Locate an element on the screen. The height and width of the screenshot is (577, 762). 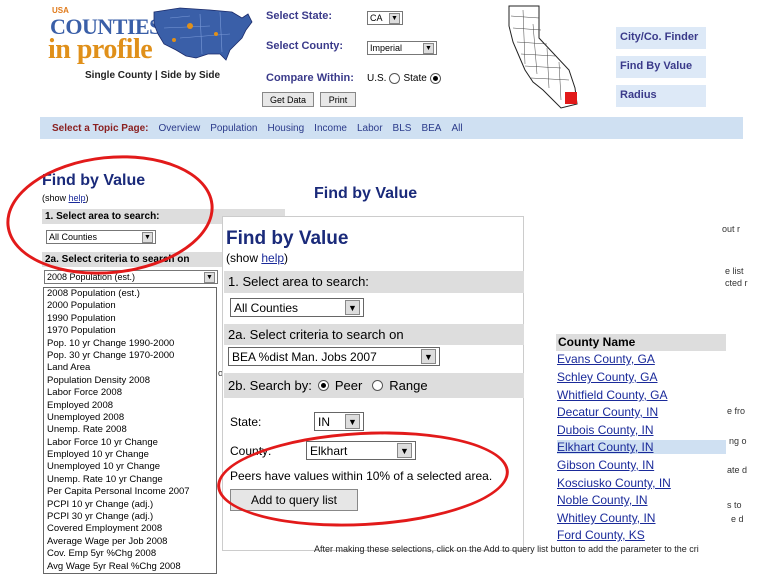
list-item: Per Capita Personal Income 2007 is located at coordinates (131, 492).